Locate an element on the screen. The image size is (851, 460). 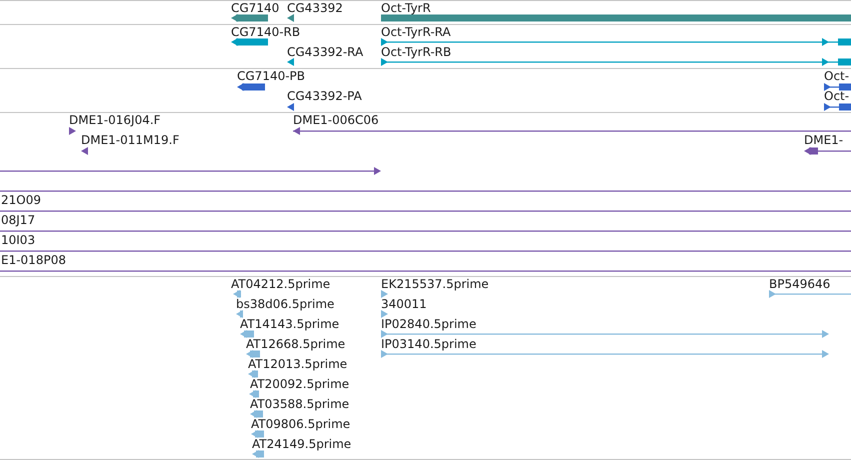
feature-label: CG7140-RB is located at coordinates (265, 32).